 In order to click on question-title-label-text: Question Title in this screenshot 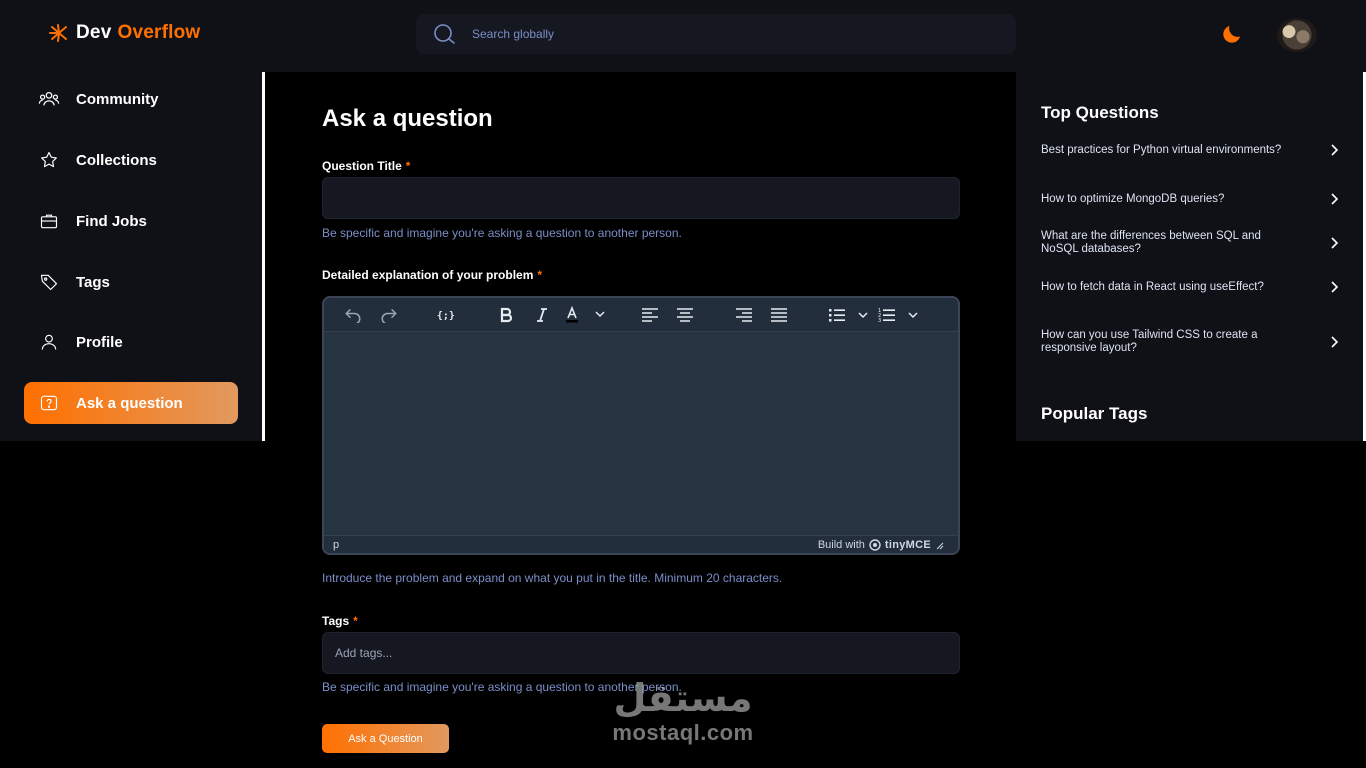, I will do `click(362, 166)`.